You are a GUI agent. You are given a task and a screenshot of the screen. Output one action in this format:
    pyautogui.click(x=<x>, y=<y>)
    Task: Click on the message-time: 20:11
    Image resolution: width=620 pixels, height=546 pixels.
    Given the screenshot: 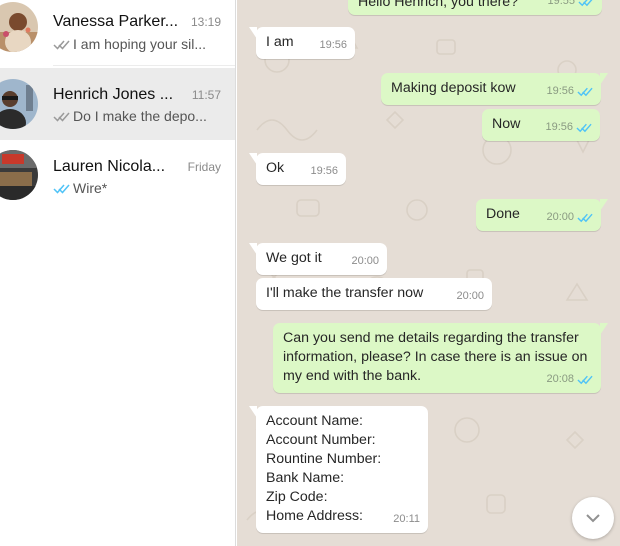 What is the action you would take?
    pyautogui.click(x=406, y=519)
    